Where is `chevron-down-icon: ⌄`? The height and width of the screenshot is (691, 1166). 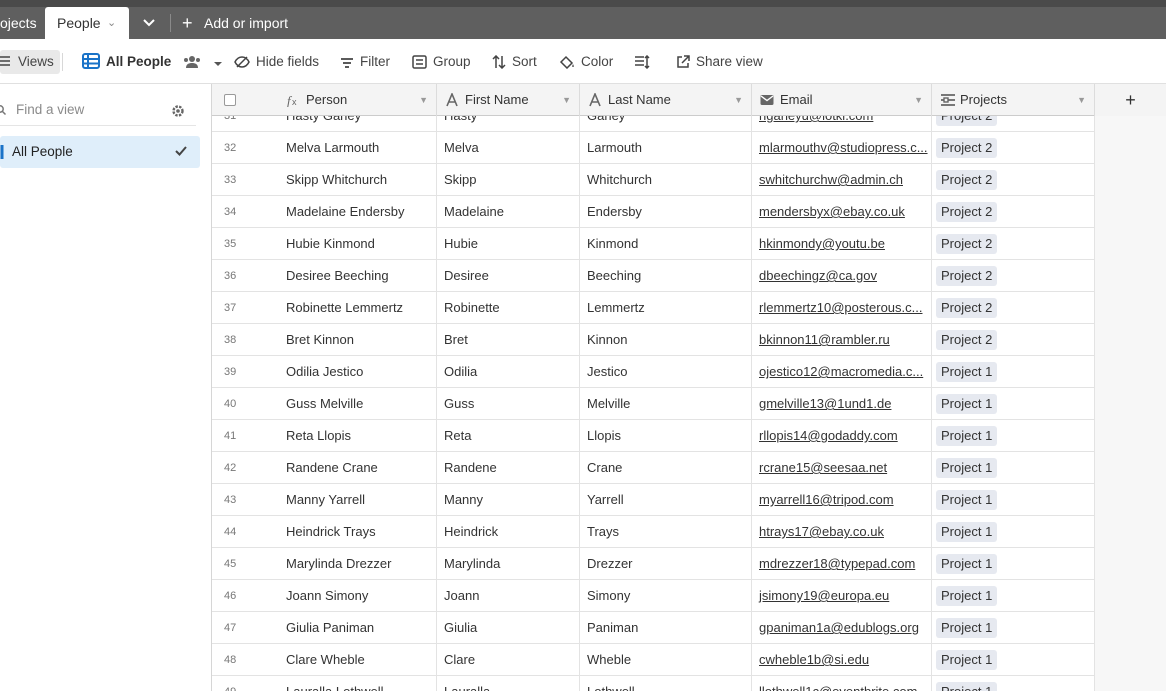
chevron-down-icon: ⌄ is located at coordinates (111, 23).